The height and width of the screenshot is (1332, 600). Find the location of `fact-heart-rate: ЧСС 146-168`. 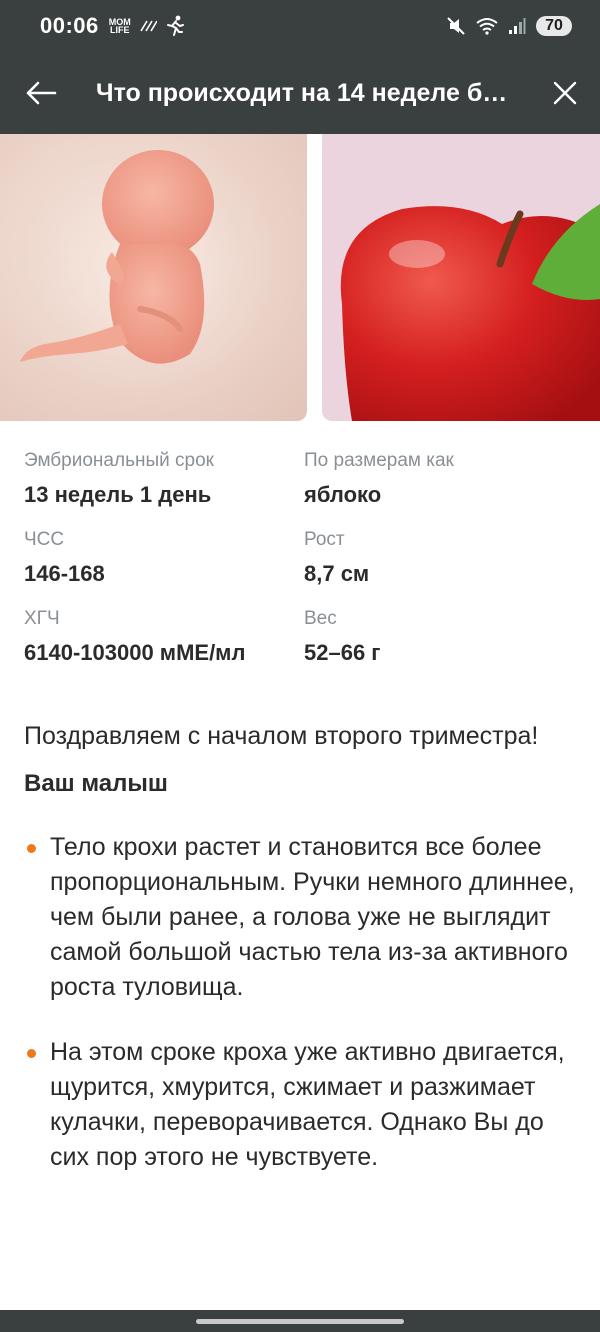

fact-heart-rate: ЧСС 146-168 is located at coordinates (164, 564).